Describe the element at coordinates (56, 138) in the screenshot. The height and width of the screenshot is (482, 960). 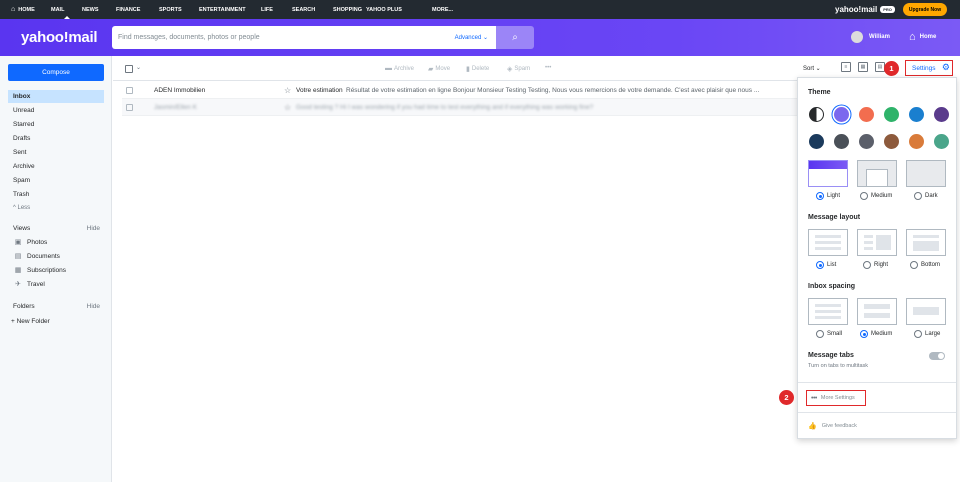
I see `sidebar-item-drafts: Drafts` at that location.